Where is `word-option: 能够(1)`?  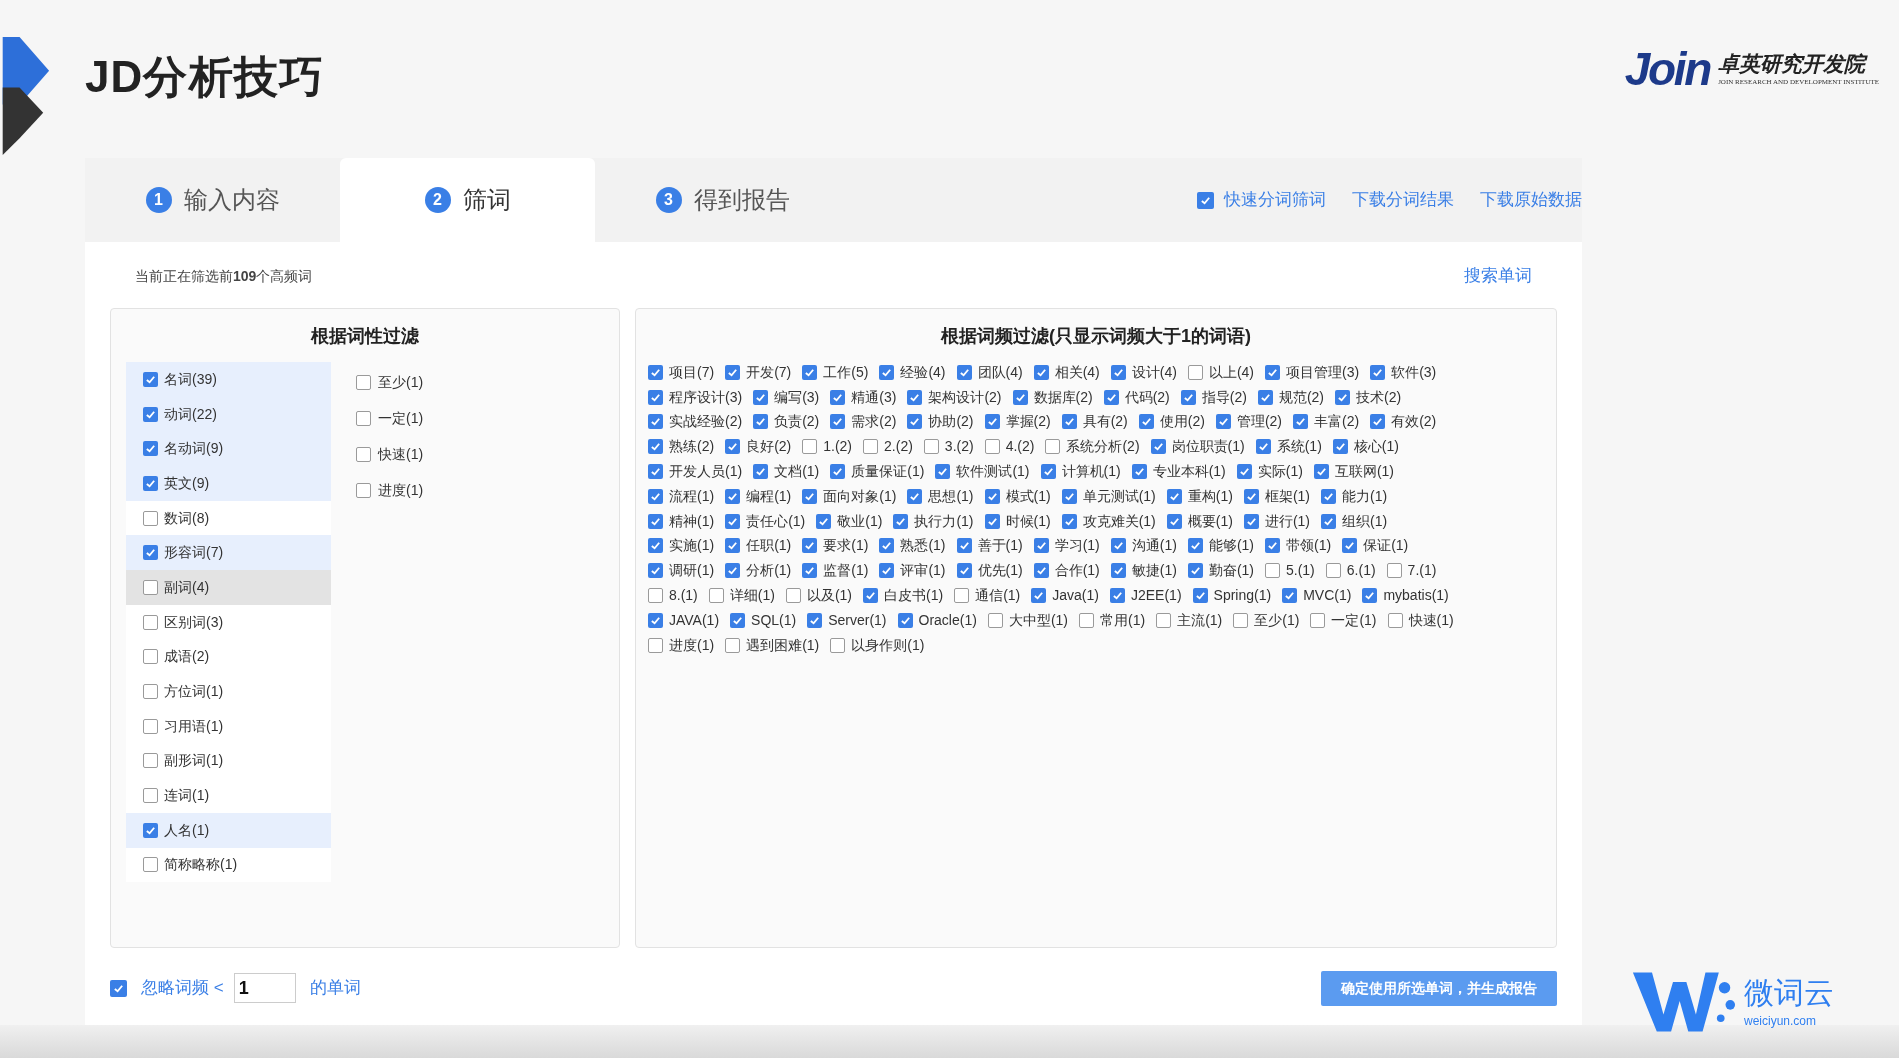
word-option: 能够(1) is located at coordinates (1220, 546).